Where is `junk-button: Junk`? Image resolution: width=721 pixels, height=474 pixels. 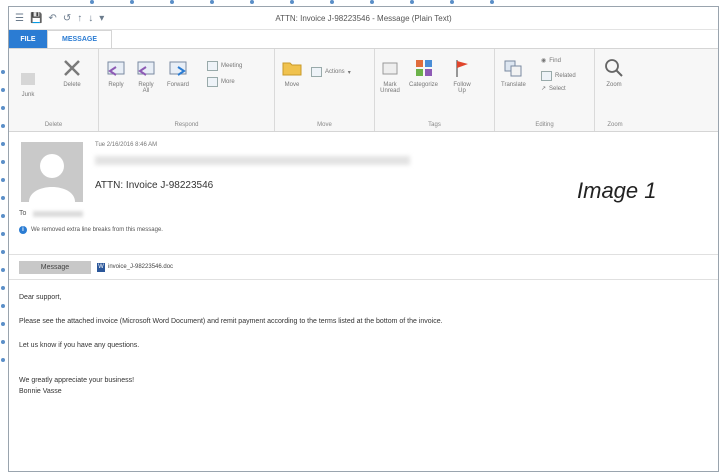
junk-button: Junk is located at coordinates (28, 82).